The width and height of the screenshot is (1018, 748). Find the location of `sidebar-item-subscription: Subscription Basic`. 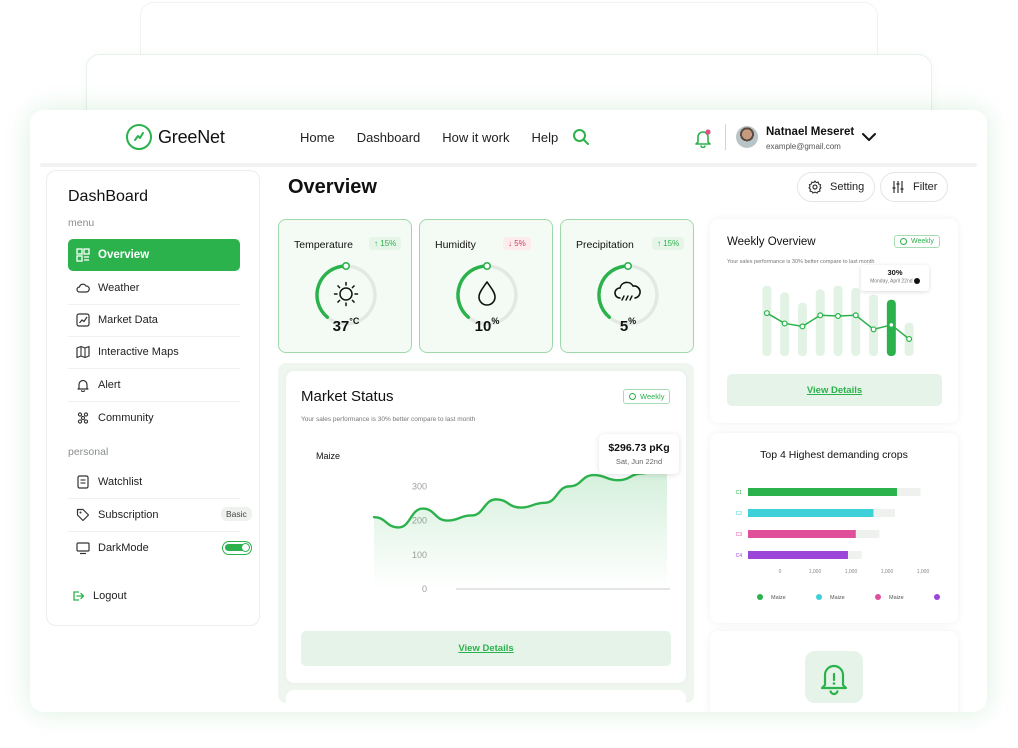

sidebar-item-subscription: Subscription Basic is located at coordinates (160, 515).